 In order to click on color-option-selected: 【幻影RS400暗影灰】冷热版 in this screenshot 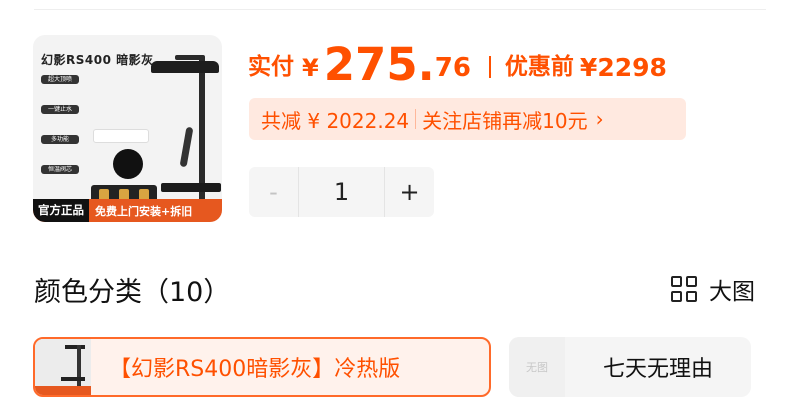, I will do `click(262, 367)`.